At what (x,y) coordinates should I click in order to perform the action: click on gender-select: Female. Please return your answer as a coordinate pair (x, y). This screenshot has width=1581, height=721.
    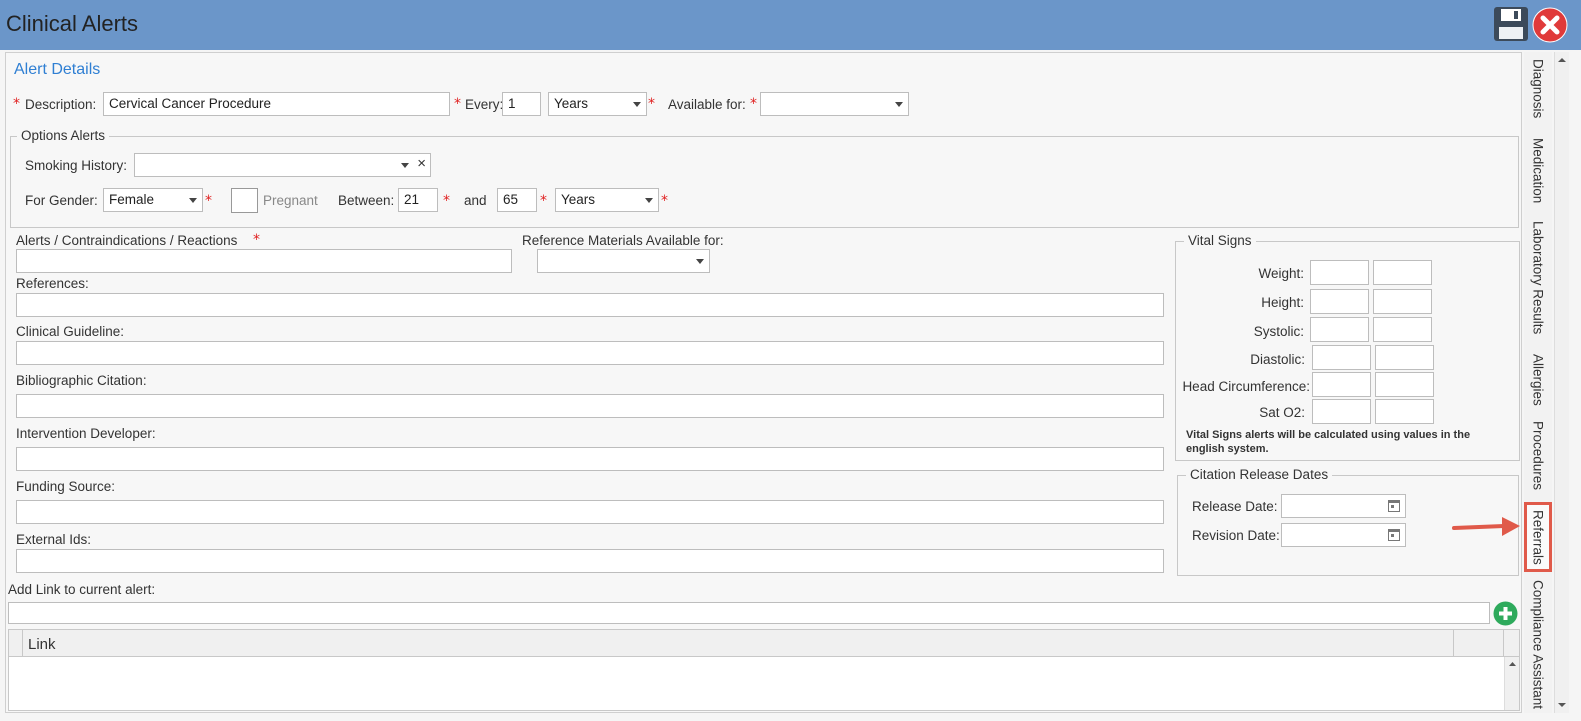
    Looking at the image, I should click on (153, 200).